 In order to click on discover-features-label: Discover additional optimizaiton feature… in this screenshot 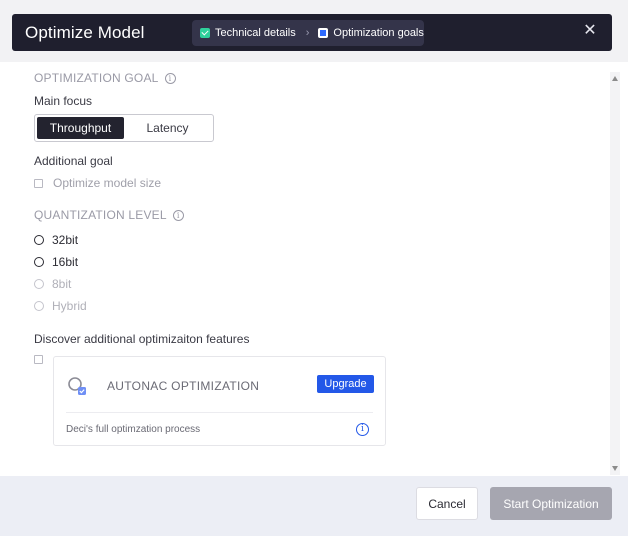, I will do `click(142, 339)`.